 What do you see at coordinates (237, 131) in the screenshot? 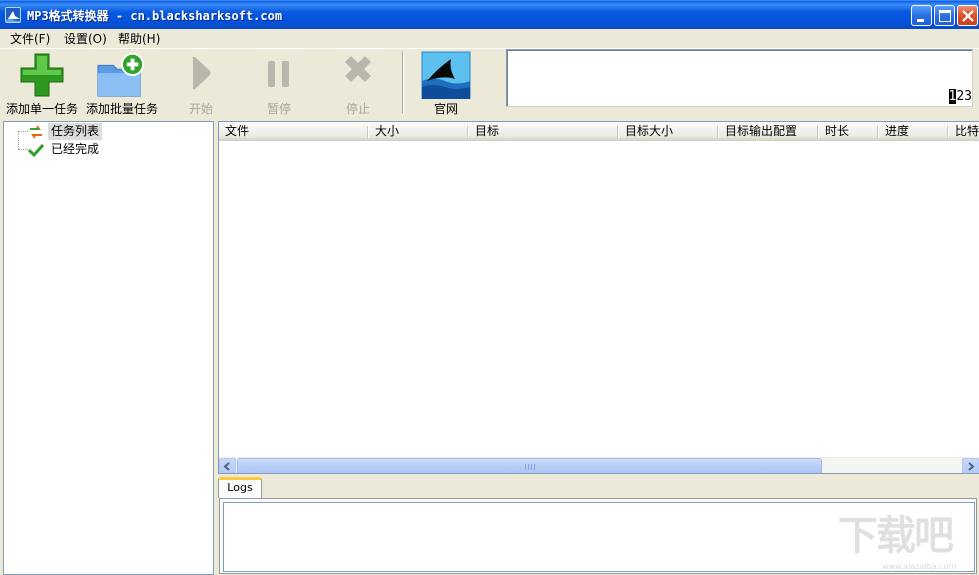
I see `column-header-label: 文件` at bounding box center [237, 131].